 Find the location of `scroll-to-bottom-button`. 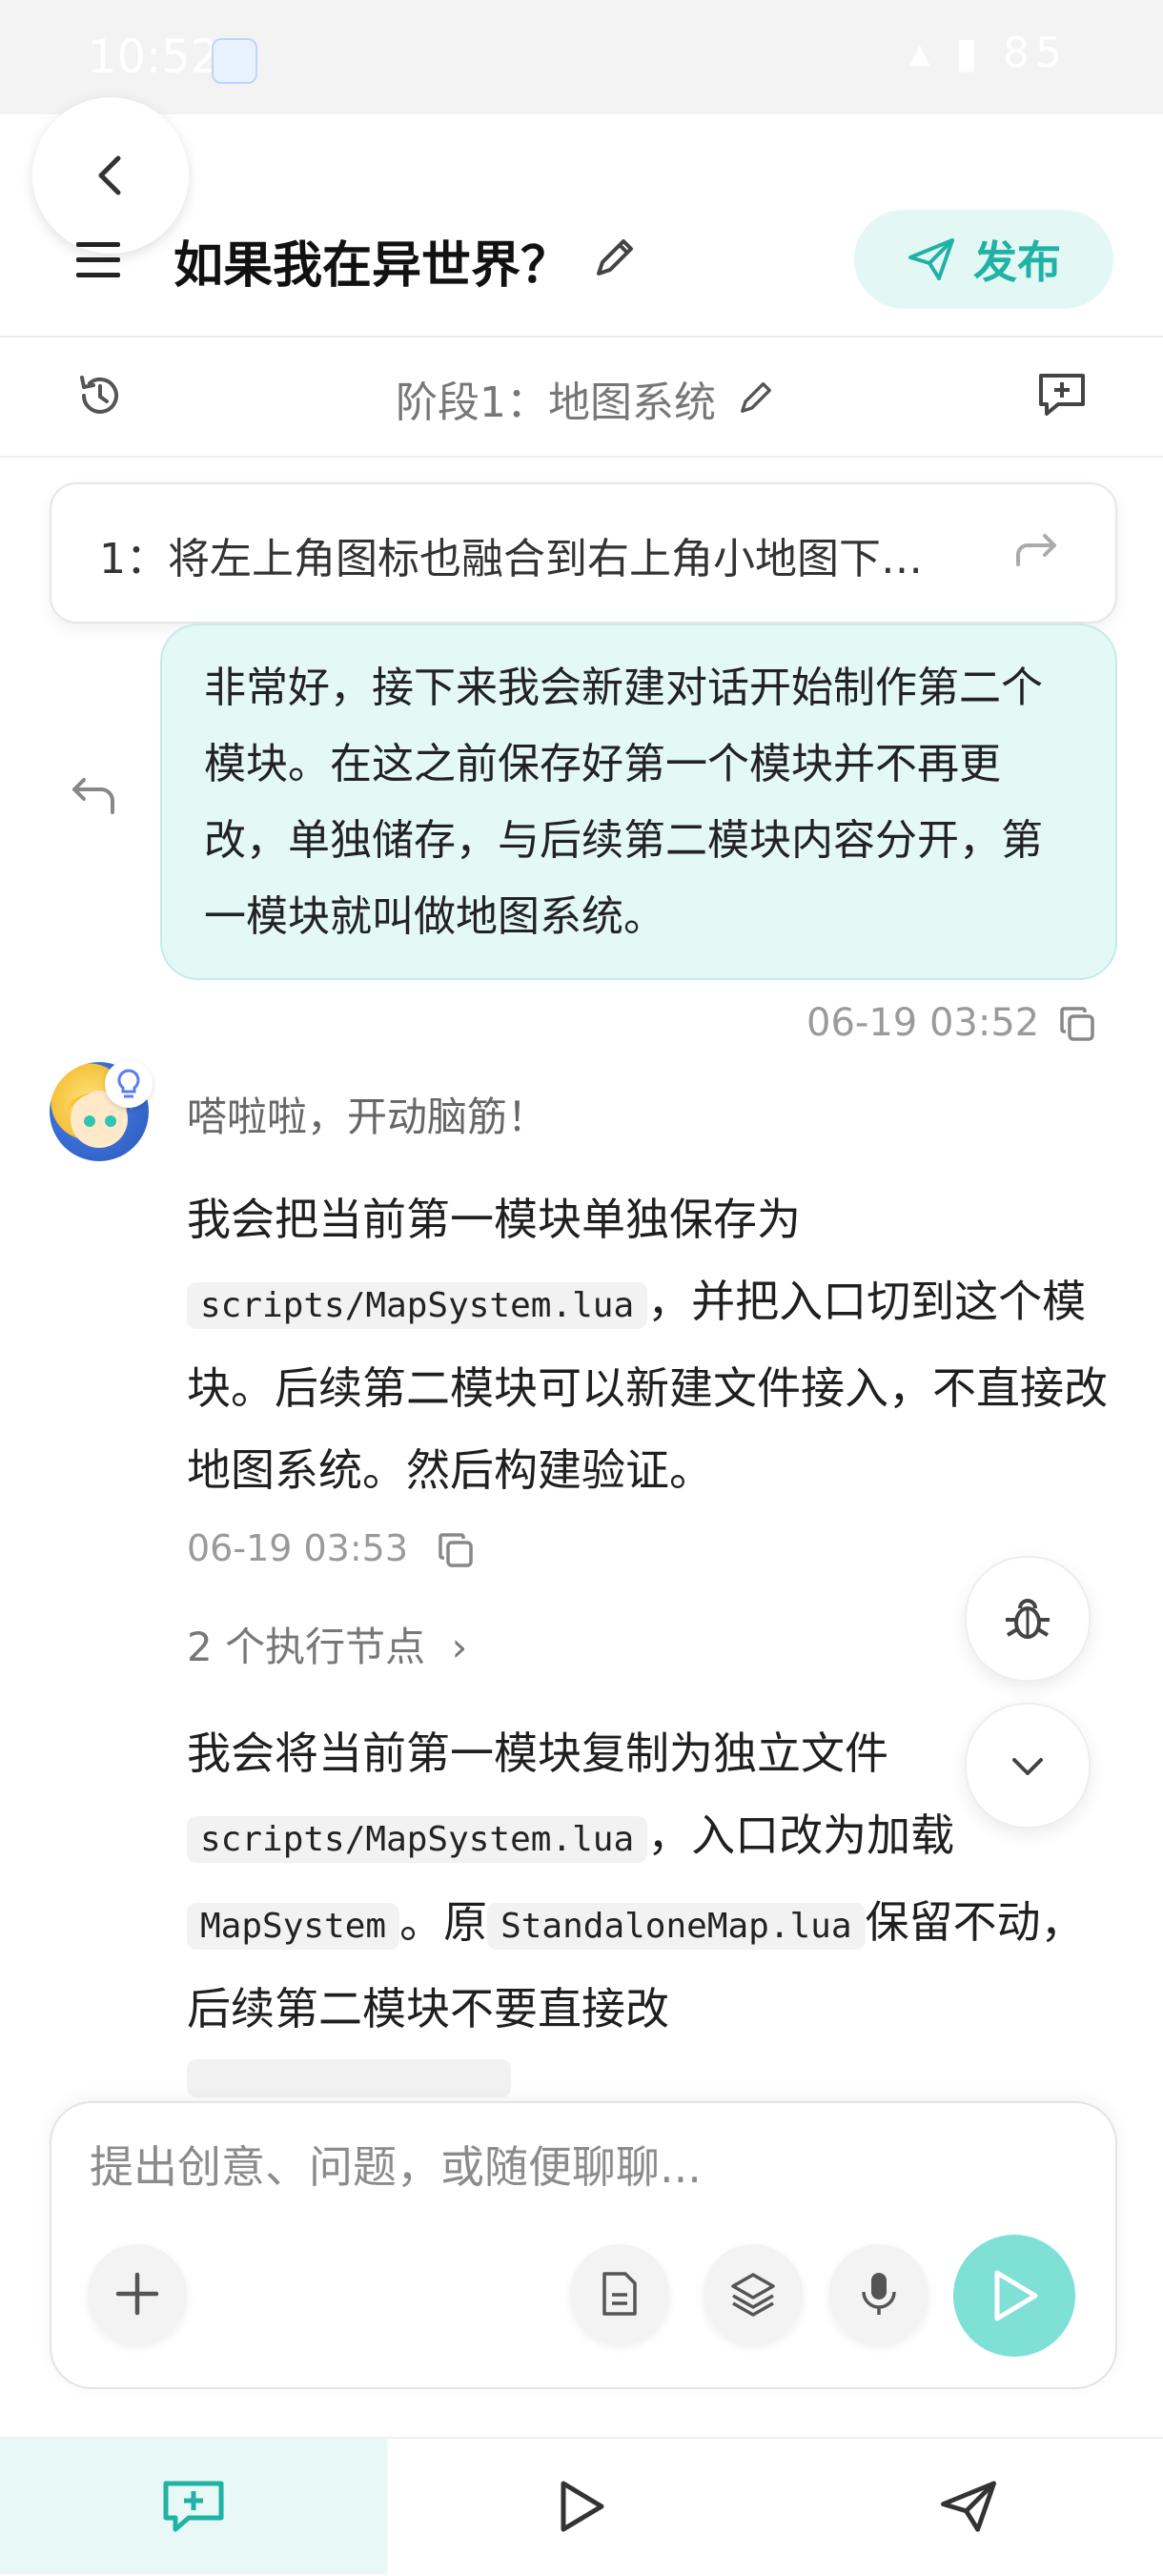

scroll-to-bottom-button is located at coordinates (1028, 1766).